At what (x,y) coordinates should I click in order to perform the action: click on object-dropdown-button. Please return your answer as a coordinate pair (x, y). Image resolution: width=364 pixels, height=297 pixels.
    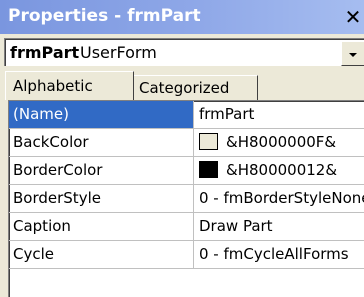
    Looking at the image, I should click on (352, 53).